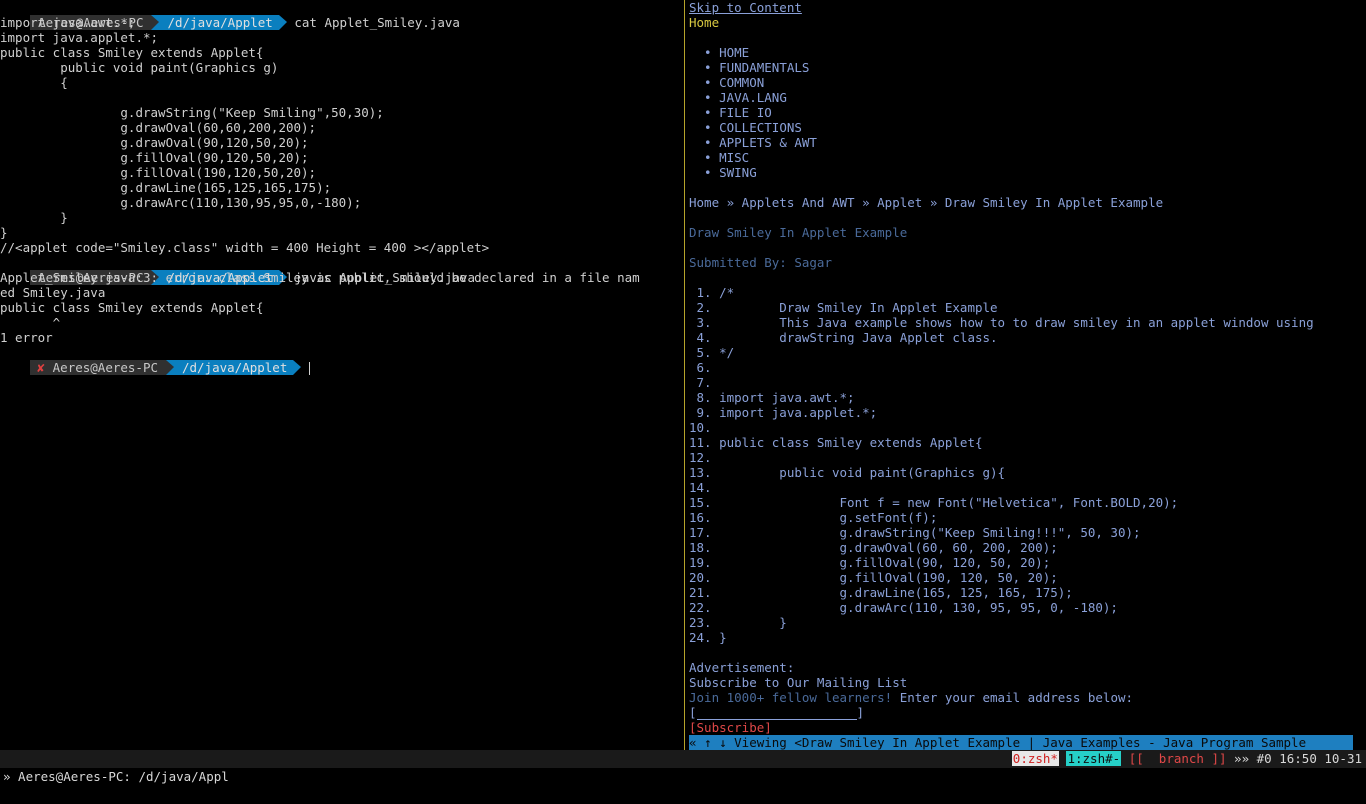  What do you see at coordinates (158, 172) in the screenshot?
I see `file-line: g.fillOval(190,120,50,20);` at bounding box center [158, 172].